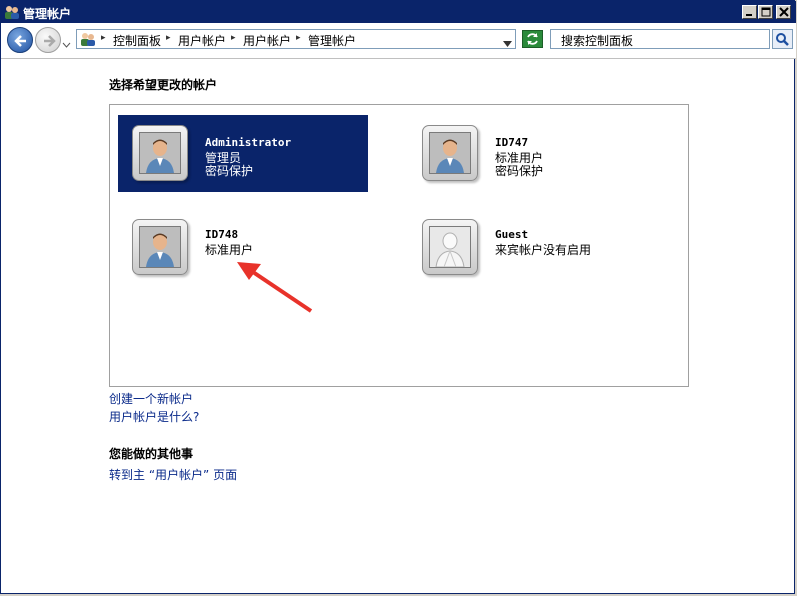 Image resolution: width=797 pixels, height=596 pixels. What do you see at coordinates (597, 41) in the screenshot?
I see `search-placeholder: 搜索控制面板` at bounding box center [597, 41].